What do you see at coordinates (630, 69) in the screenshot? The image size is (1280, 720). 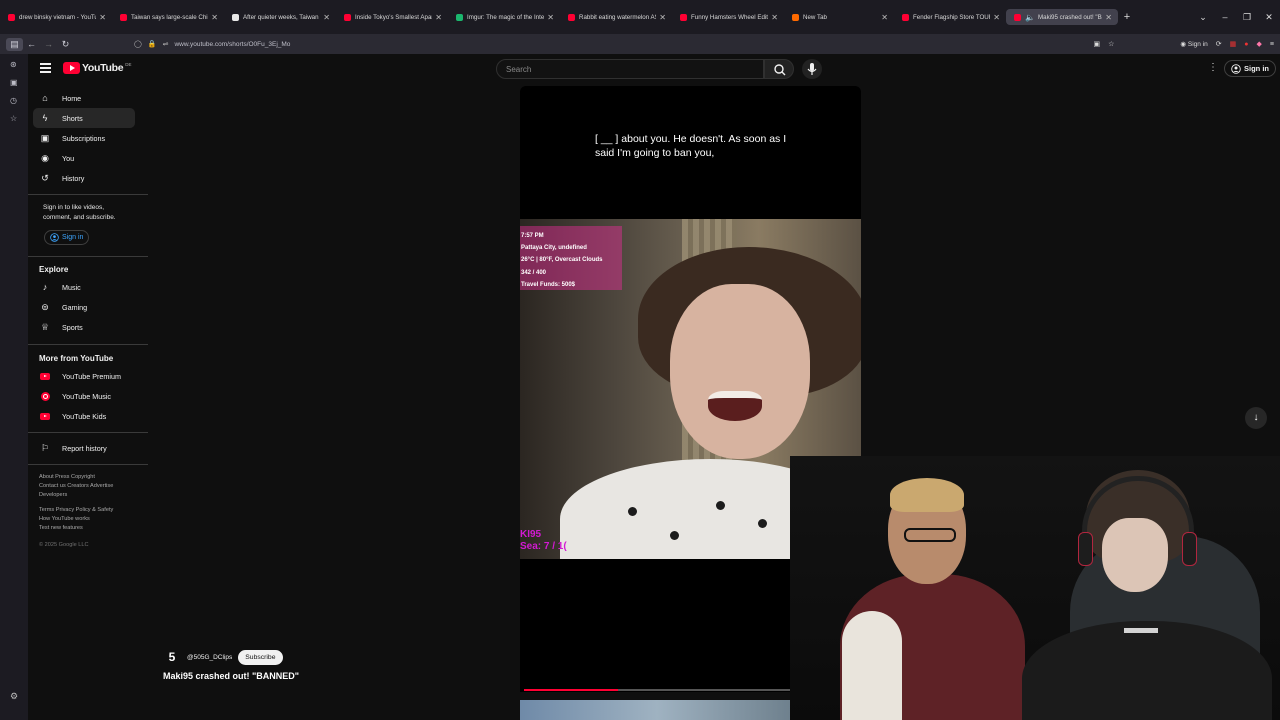 I see `search-input: Search` at bounding box center [630, 69].